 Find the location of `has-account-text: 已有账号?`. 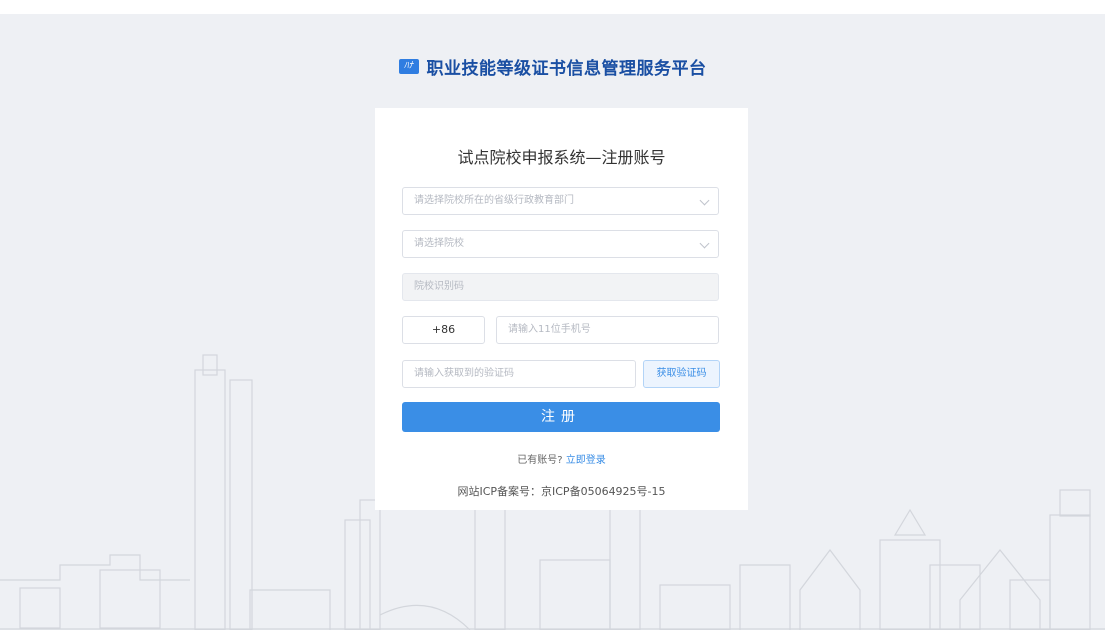

has-account-text: 已有账号? is located at coordinates (540, 460).